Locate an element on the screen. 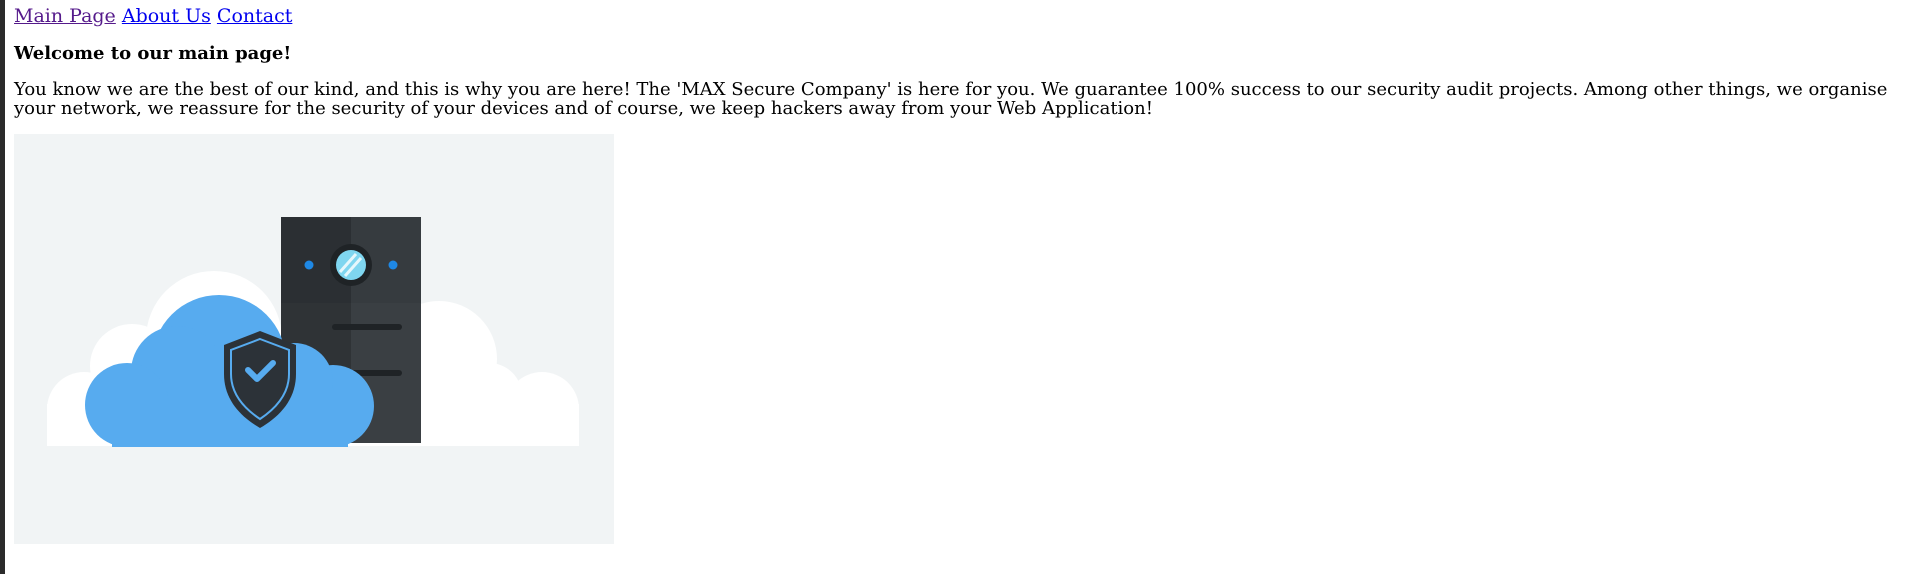 The width and height of the screenshot is (1917, 574). page-heading: Welcome to our main page! is located at coordinates (153, 53).